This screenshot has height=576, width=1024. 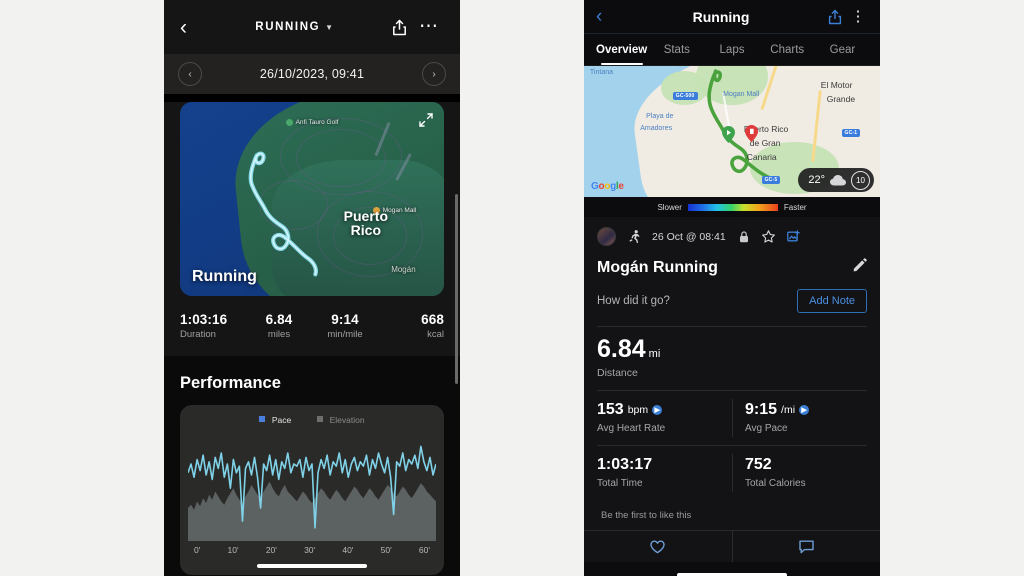 I want to click on stat-label: min/mile, so click(x=345, y=334).